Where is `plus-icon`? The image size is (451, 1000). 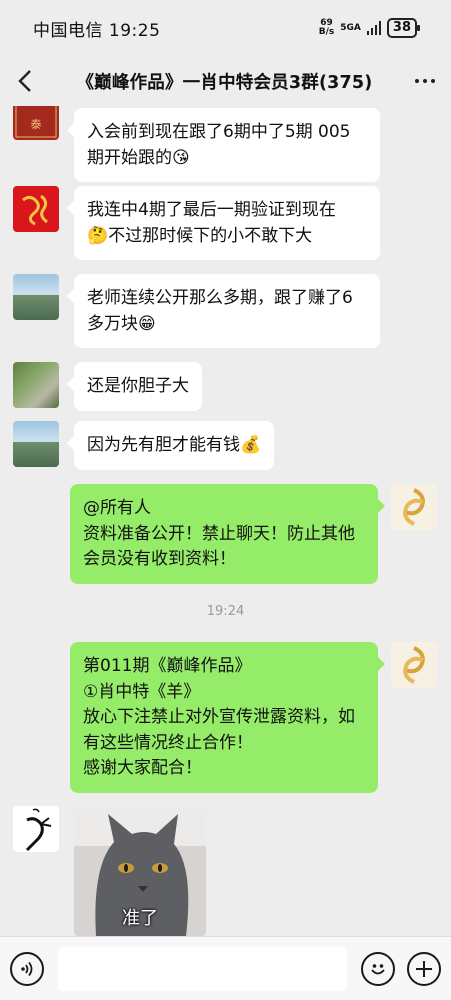
plus-icon is located at coordinates (424, 968).